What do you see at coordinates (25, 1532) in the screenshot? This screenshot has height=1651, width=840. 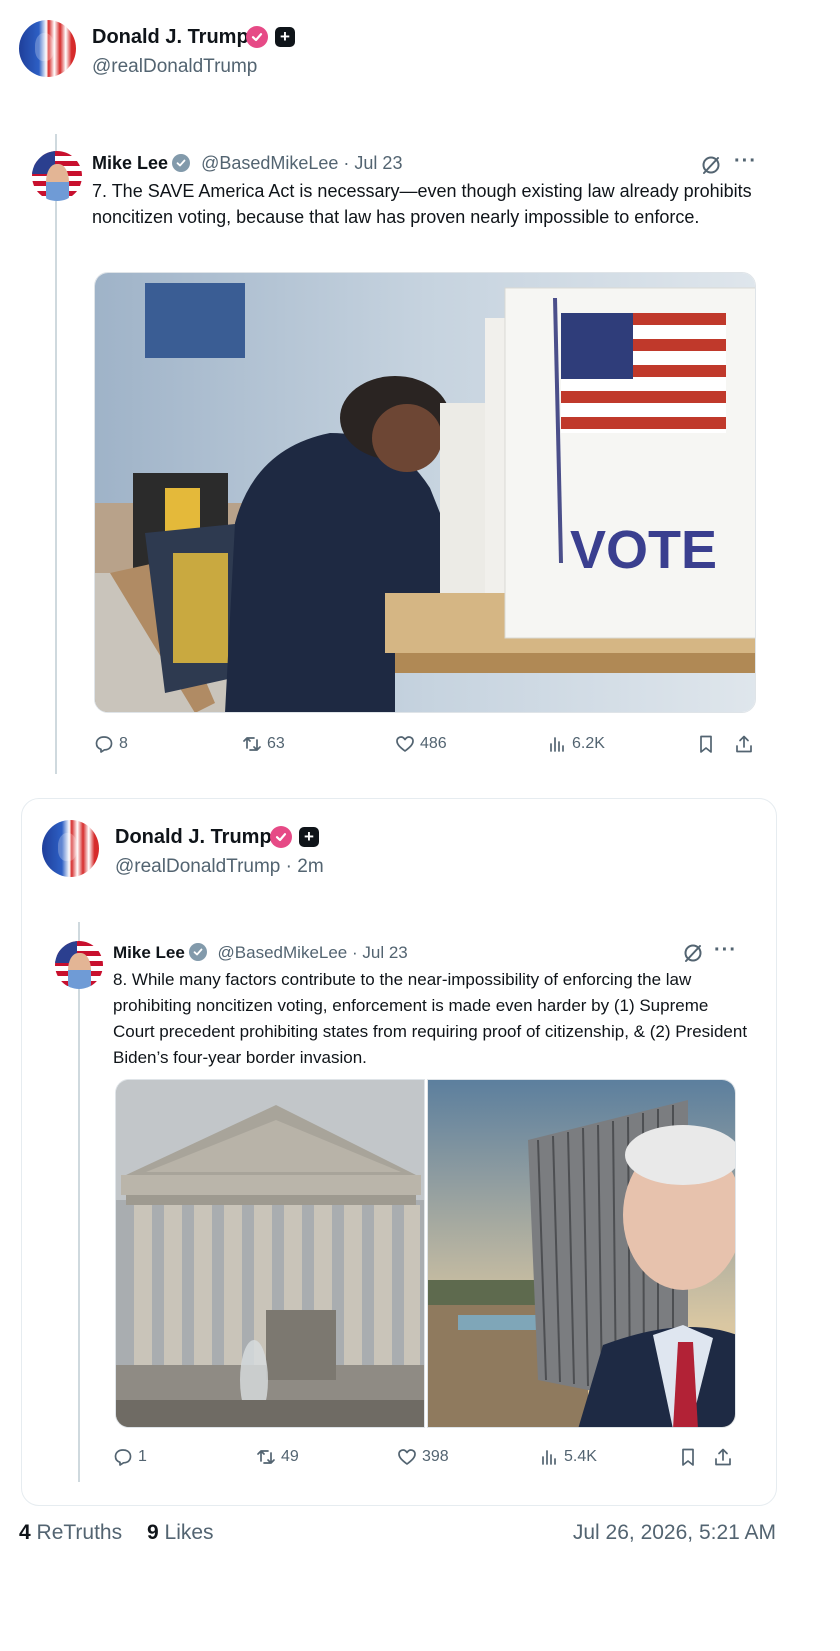 I see `retruth-total: 4` at bounding box center [25, 1532].